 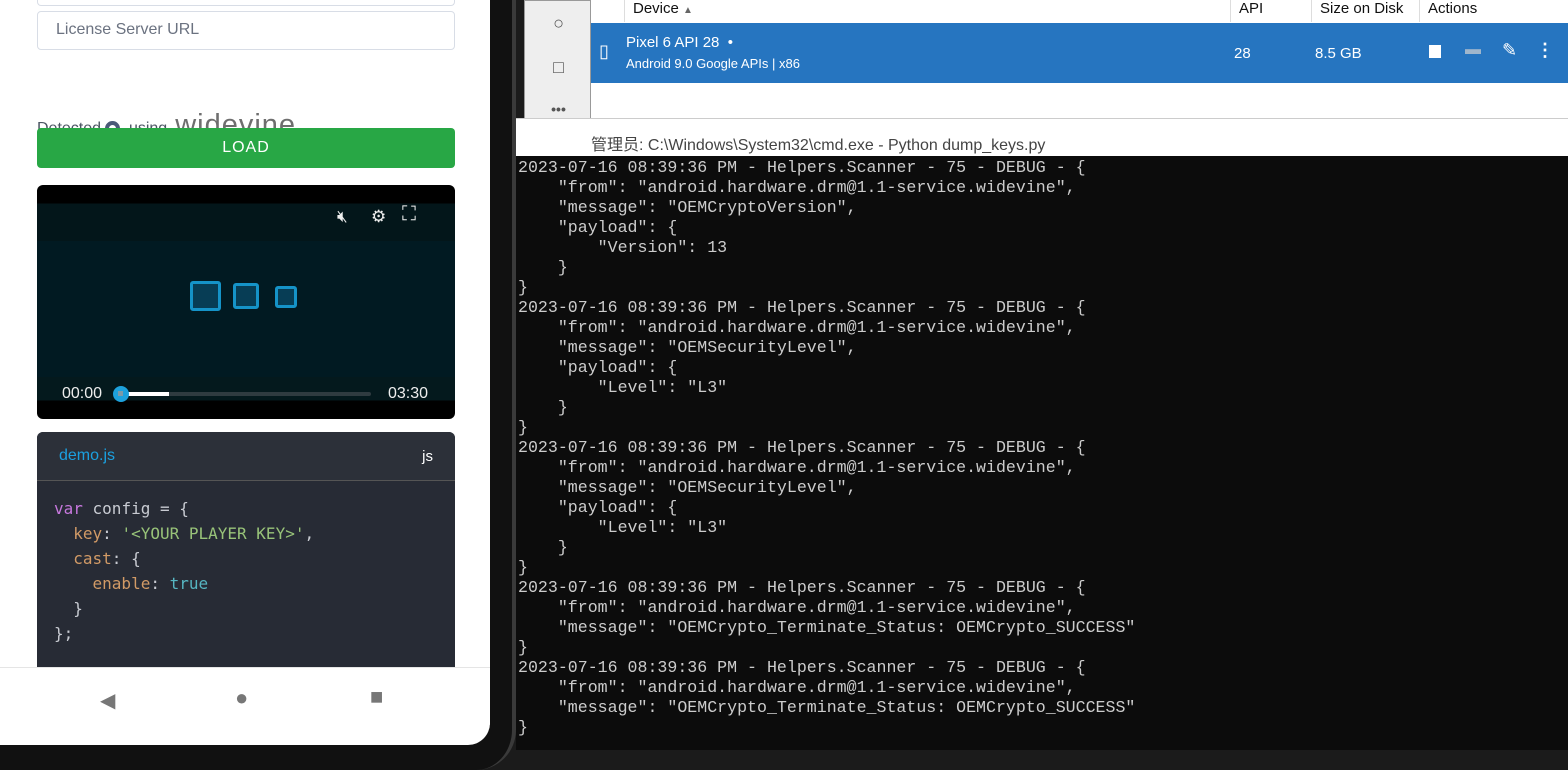 I want to click on seek-handle, so click(x=121, y=394).